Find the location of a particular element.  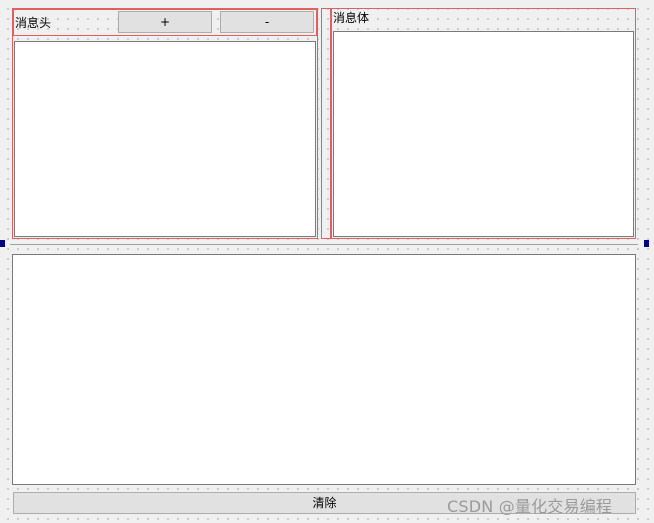

top-splitter-handle is located at coordinates (326, 123).